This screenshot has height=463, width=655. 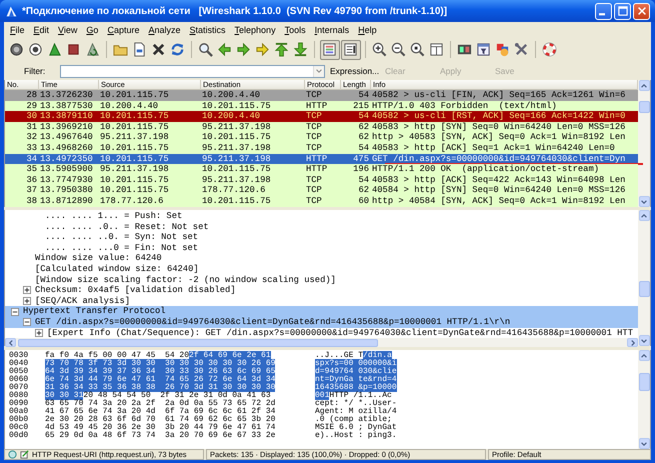 I want to click on tree-item: Hypertext Transfer Protocol, so click(x=94, y=311).